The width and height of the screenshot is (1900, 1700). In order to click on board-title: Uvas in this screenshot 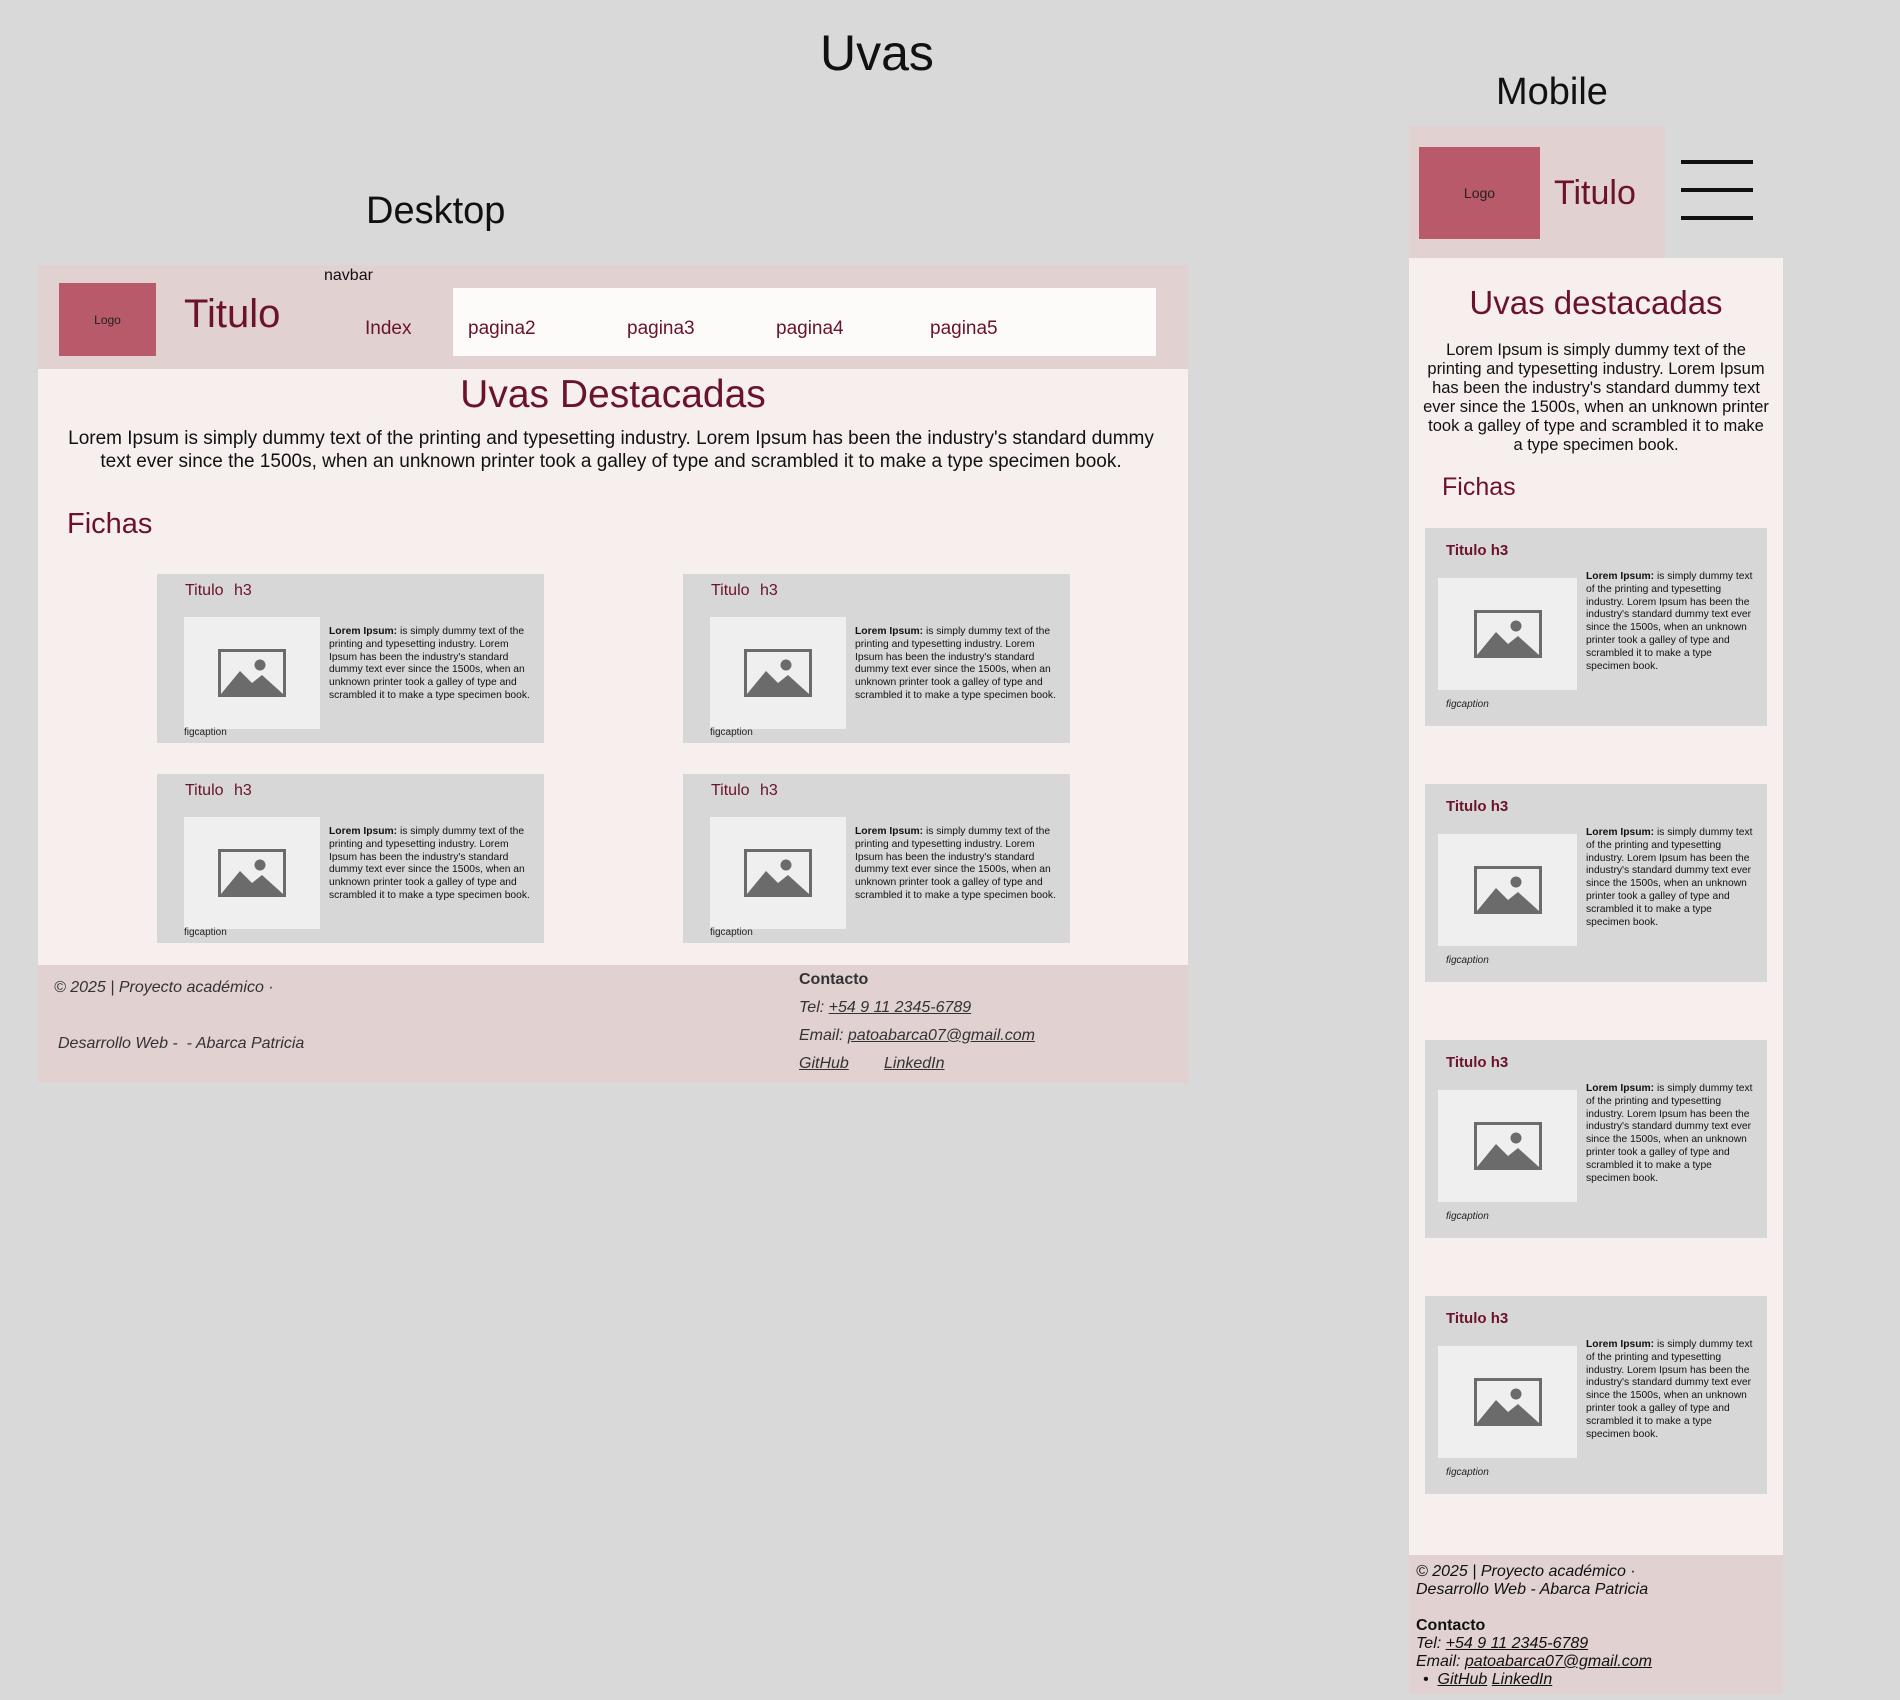, I will do `click(877, 53)`.